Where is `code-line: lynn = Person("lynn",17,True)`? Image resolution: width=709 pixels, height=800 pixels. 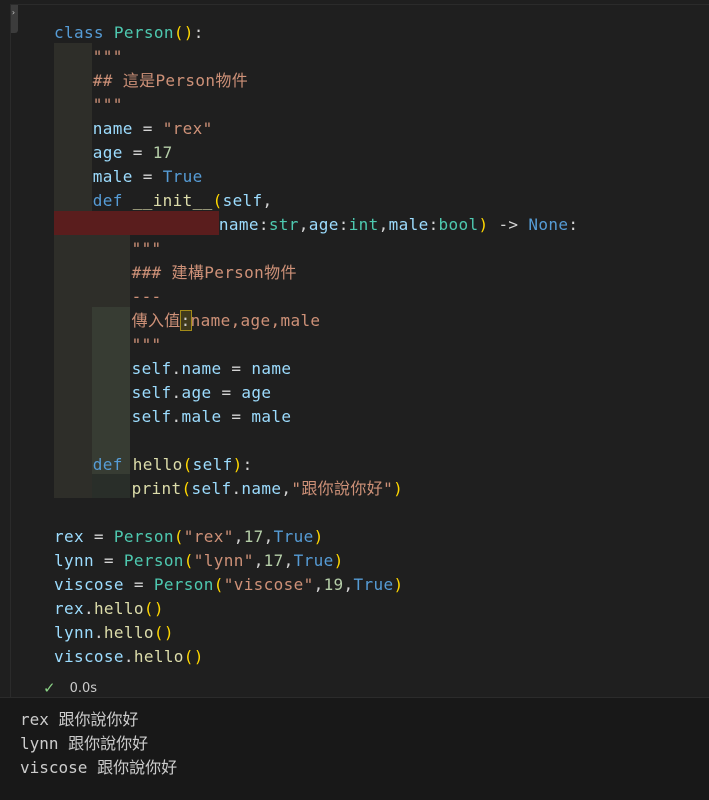 code-line: lynn = Person("lynn",17,True) is located at coordinates (199, 561).